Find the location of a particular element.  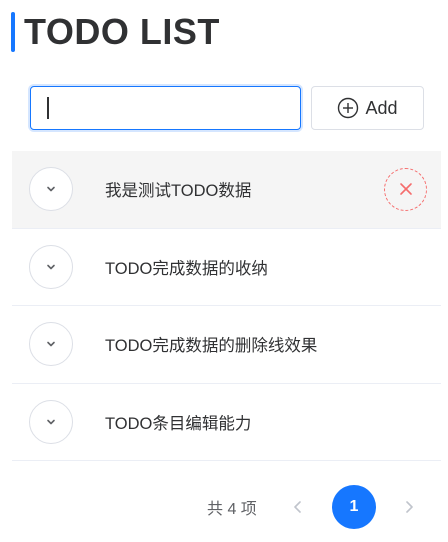

close-icon is located at coordinates (405, 189).